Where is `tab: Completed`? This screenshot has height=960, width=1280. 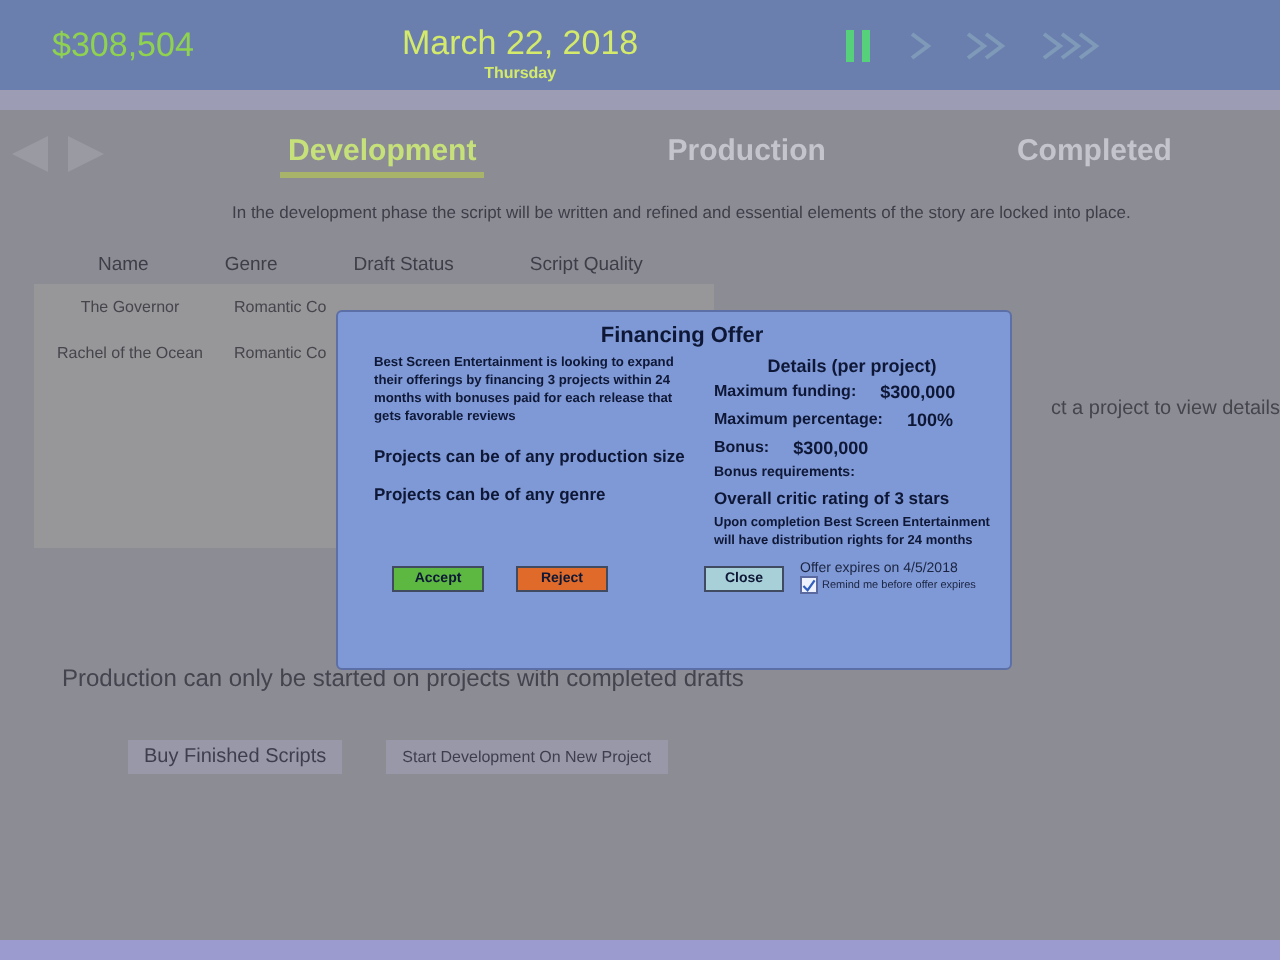
tab: Completed is located at coordinates (1094, 154).